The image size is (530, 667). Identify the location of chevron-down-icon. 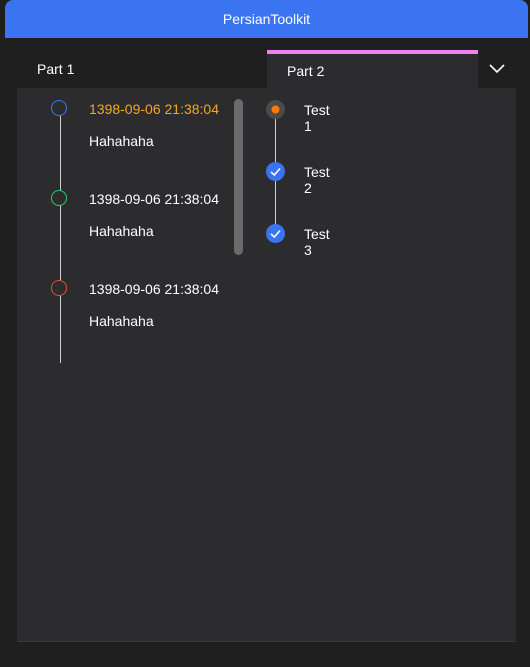
(497, 69).